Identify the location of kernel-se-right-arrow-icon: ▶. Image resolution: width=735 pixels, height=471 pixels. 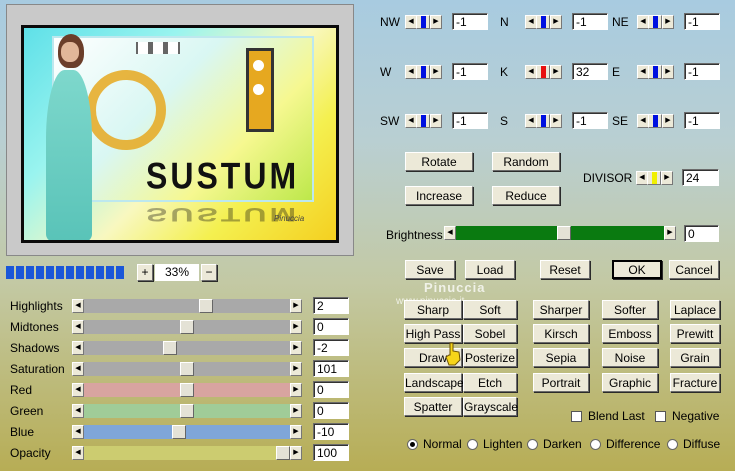
(668, 121).